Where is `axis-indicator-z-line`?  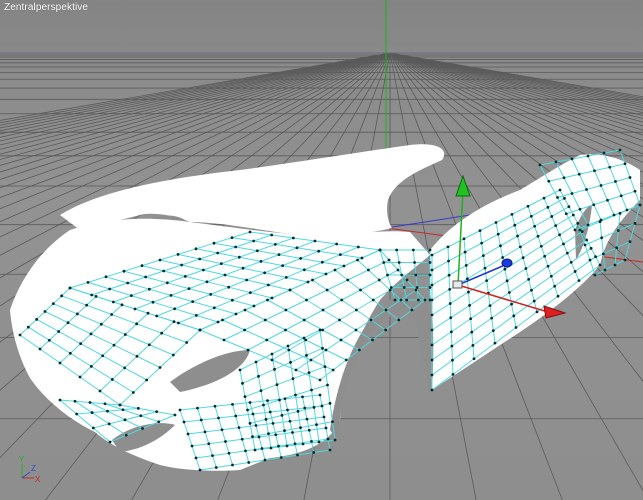 axis-indicator-z-line is located at coordinates (26, 475).